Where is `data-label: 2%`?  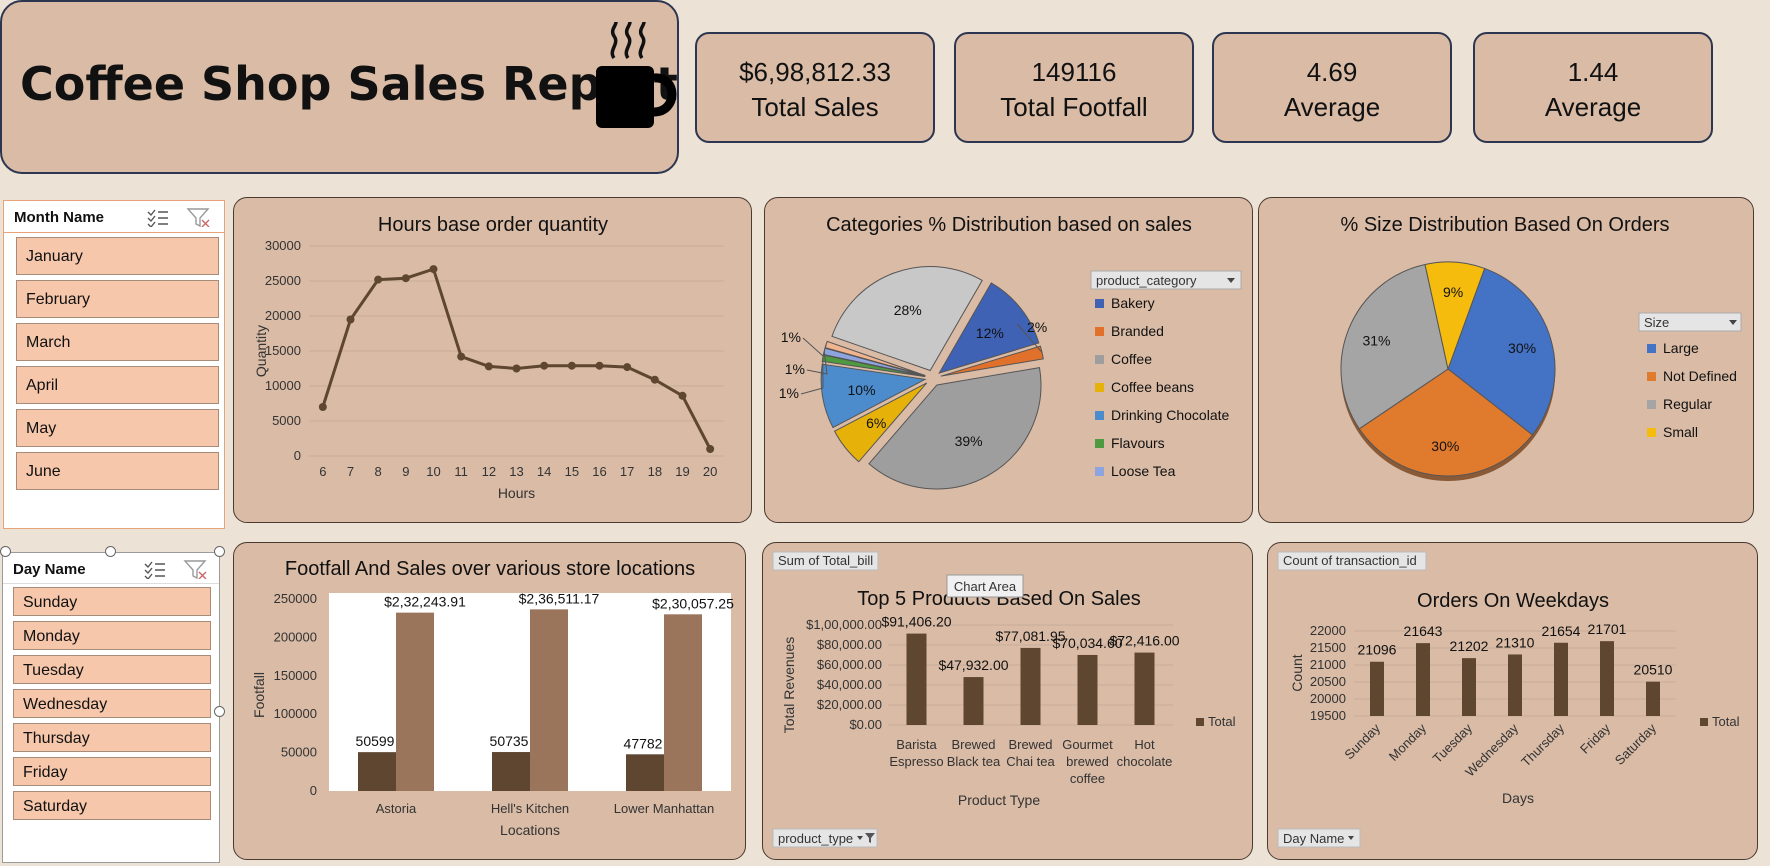
data-label: 2% is located at coordinates (1037, 327).